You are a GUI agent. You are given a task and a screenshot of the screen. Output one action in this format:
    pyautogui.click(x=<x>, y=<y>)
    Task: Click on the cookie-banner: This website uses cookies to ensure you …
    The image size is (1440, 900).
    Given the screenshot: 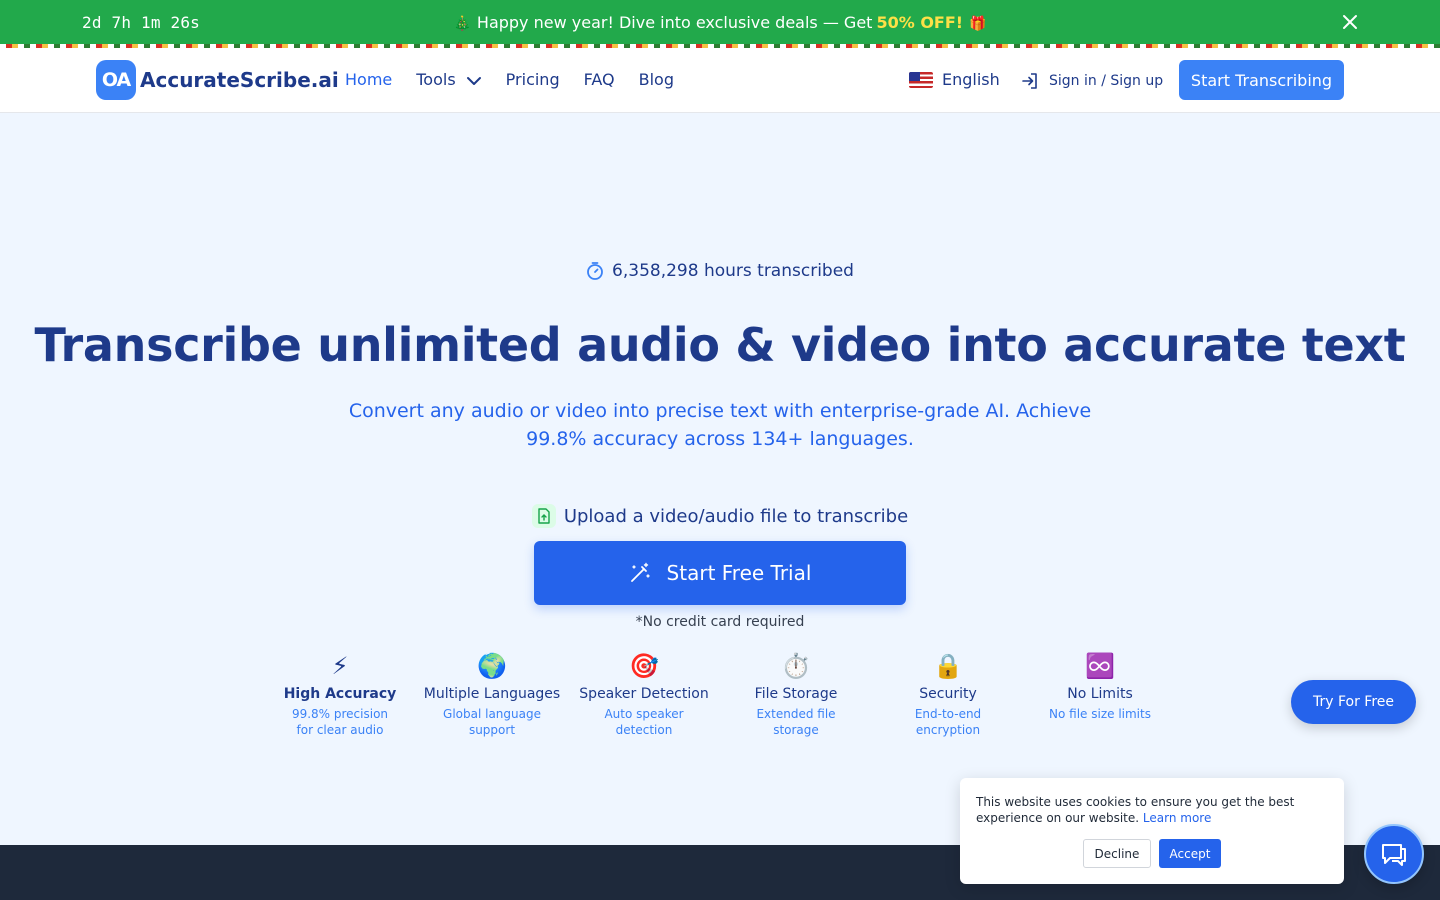 What is the action you would take?
    pyautogui.click(x=1152, y=831)
    